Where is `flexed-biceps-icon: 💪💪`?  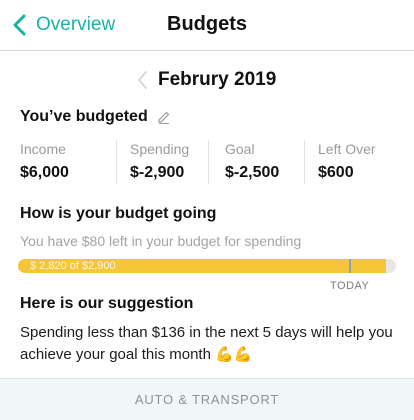 flexed-biceps-icon: 💪💪 is located at coordinates (234, 354).